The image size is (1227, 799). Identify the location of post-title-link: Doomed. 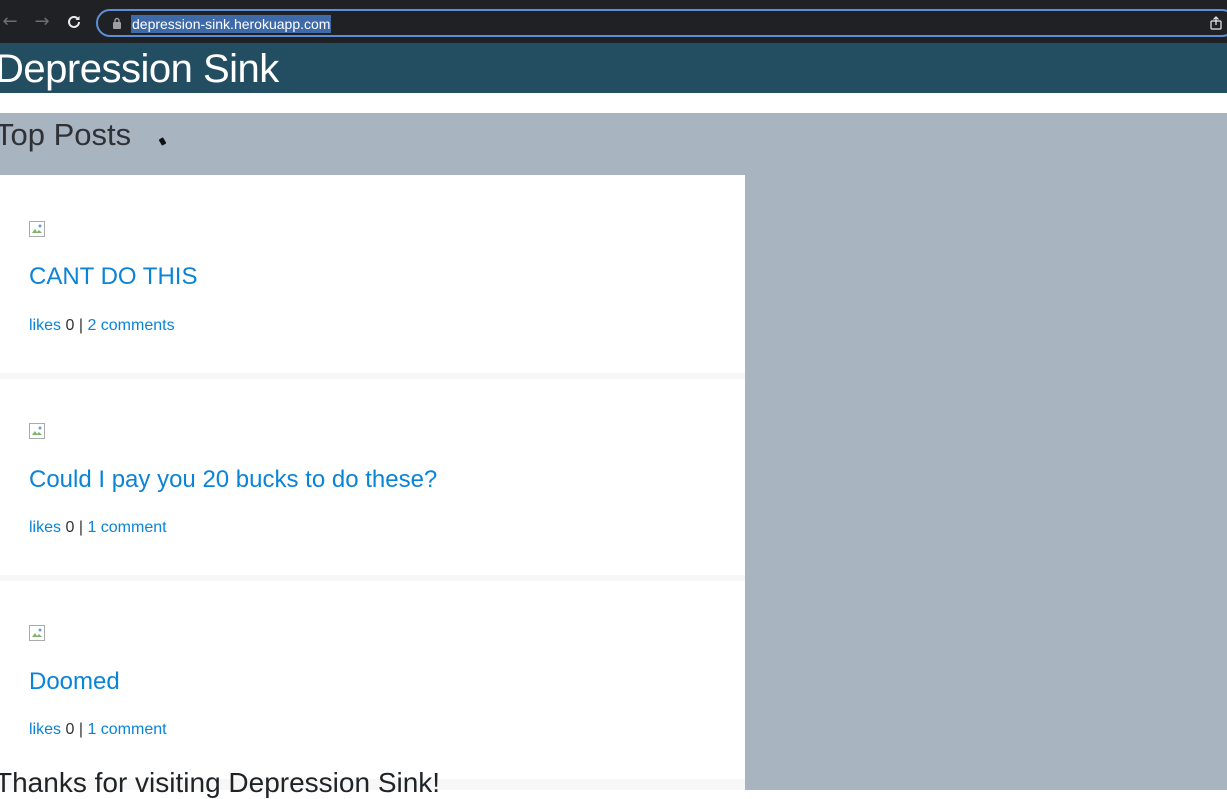
(74, 682).